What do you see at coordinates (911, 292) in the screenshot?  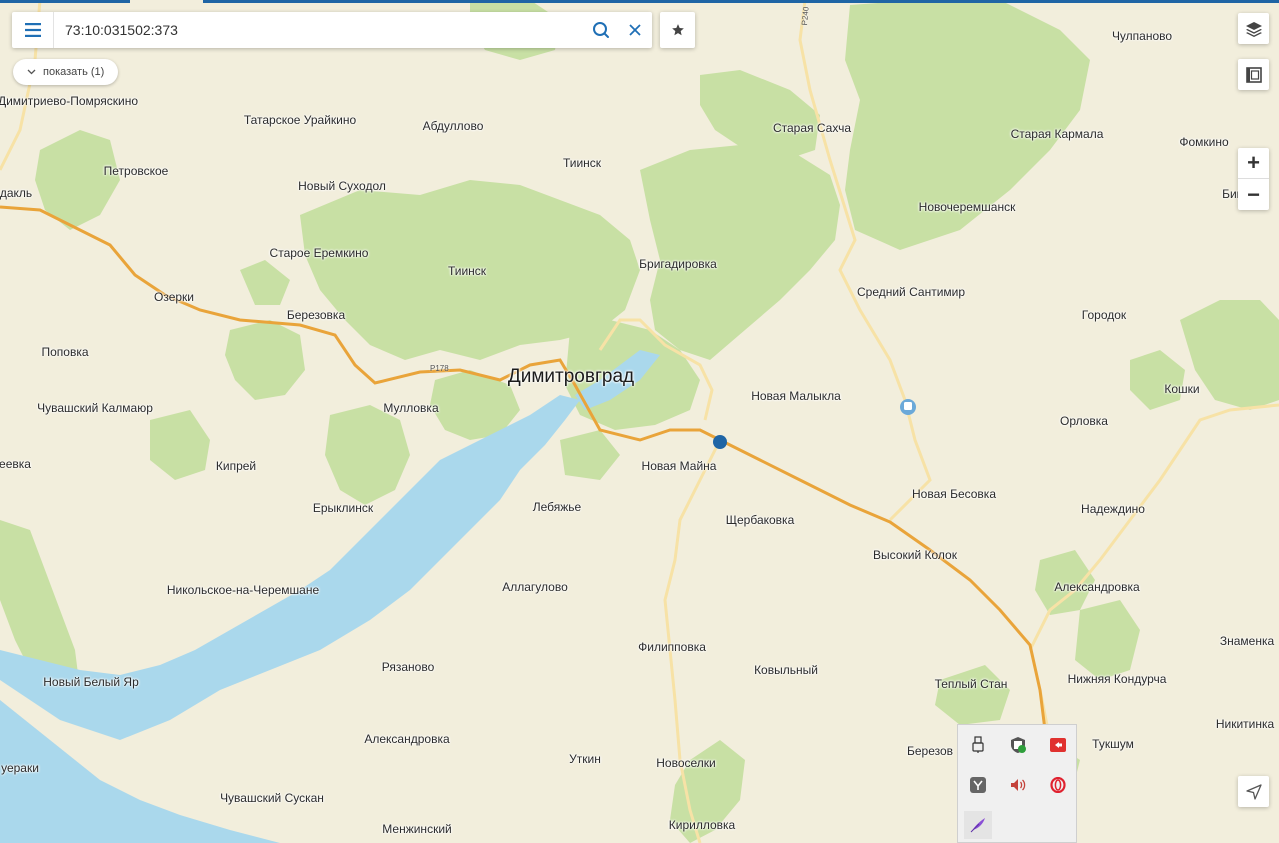 I see `place-label: Средний Сантимир` at bounding box center [911, 292].